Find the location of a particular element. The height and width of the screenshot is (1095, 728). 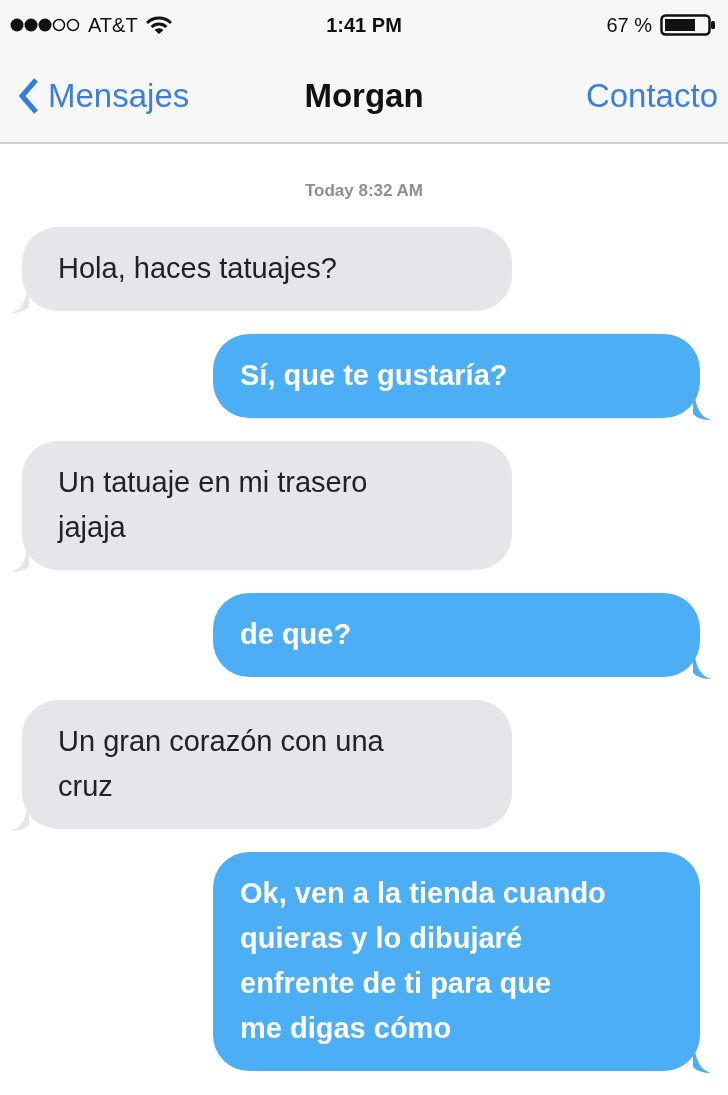

battery-icon is located at coordinates (688, 25).